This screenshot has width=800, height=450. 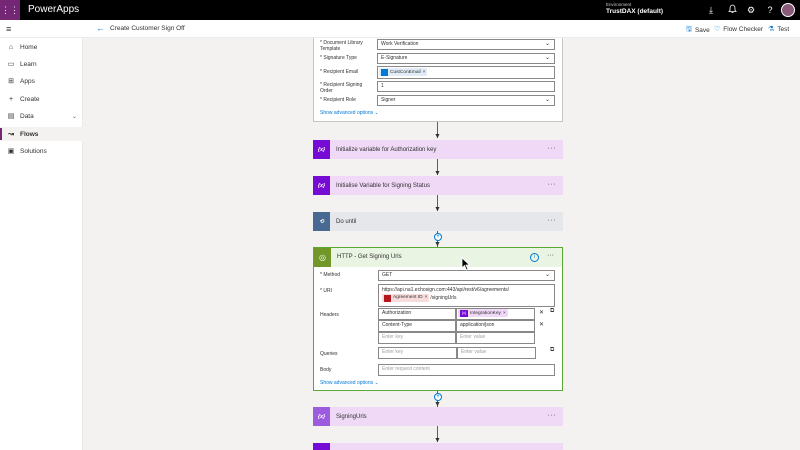 I want to click on uri-label: * URI, so click(x=326, y=291).